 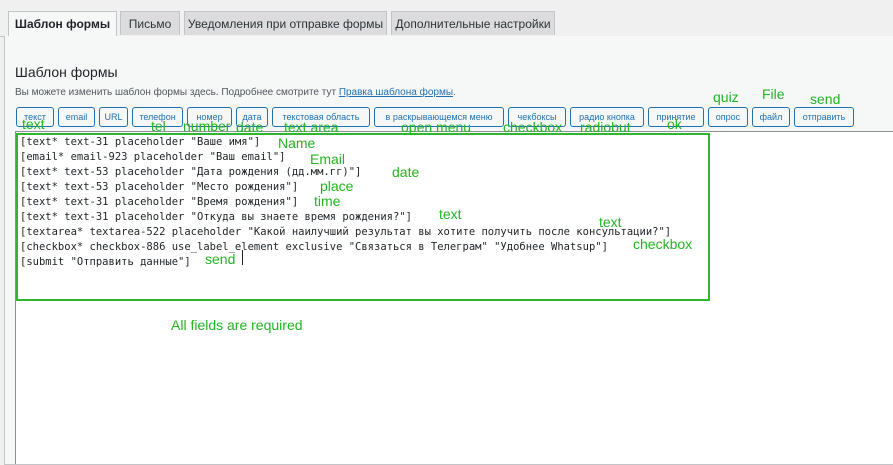 I want to click on form-template-help-link: Правка шаблона формы, so click(x=396, y=92).